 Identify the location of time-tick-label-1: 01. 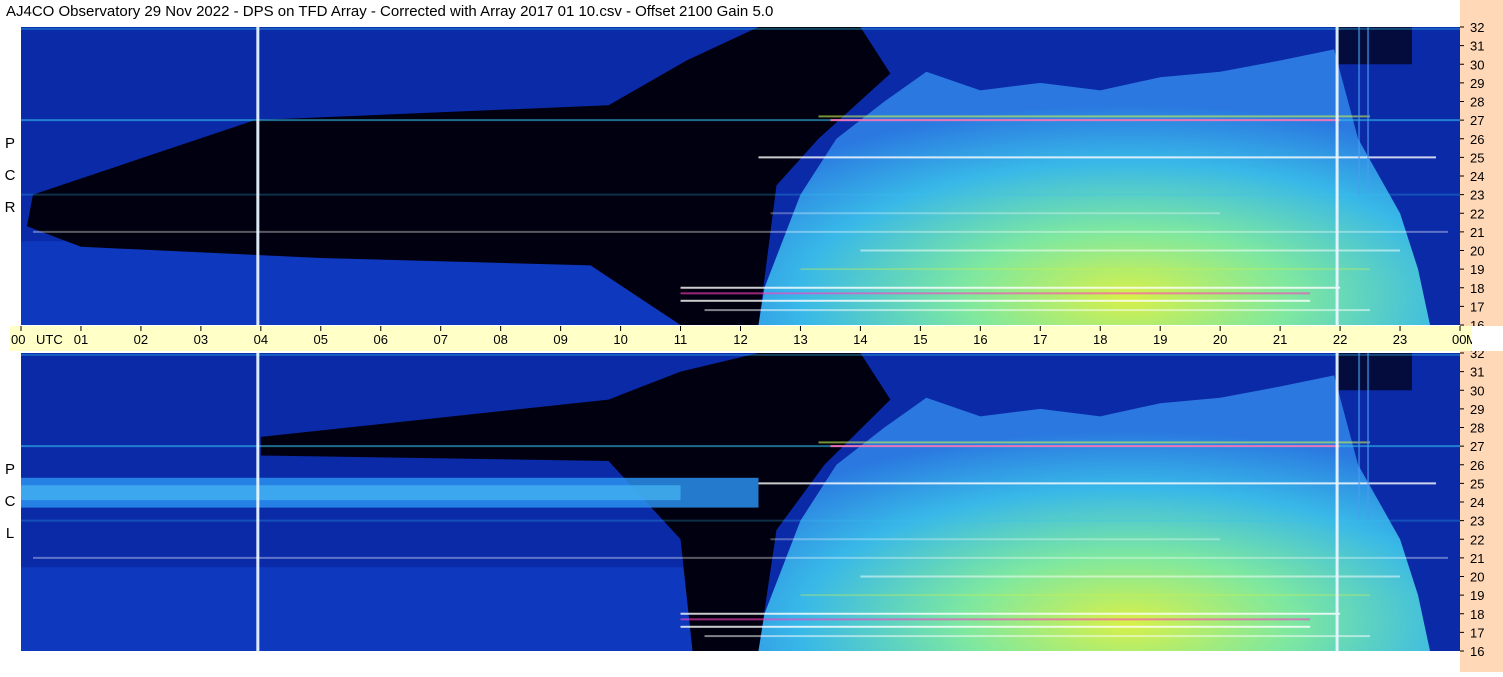
(81, 339).